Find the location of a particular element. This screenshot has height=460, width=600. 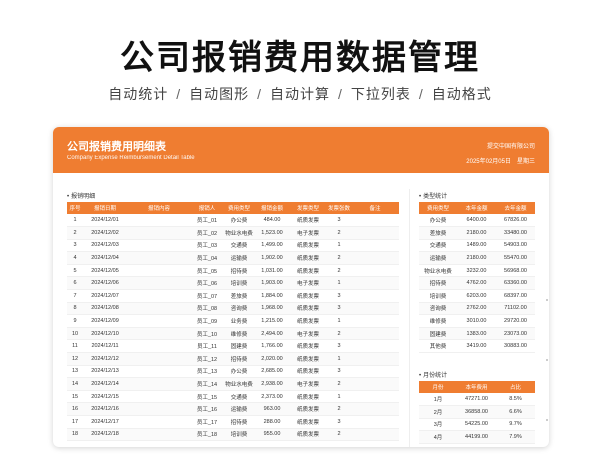

table-cell: 员工_15 is located at coordinates (207, 397).